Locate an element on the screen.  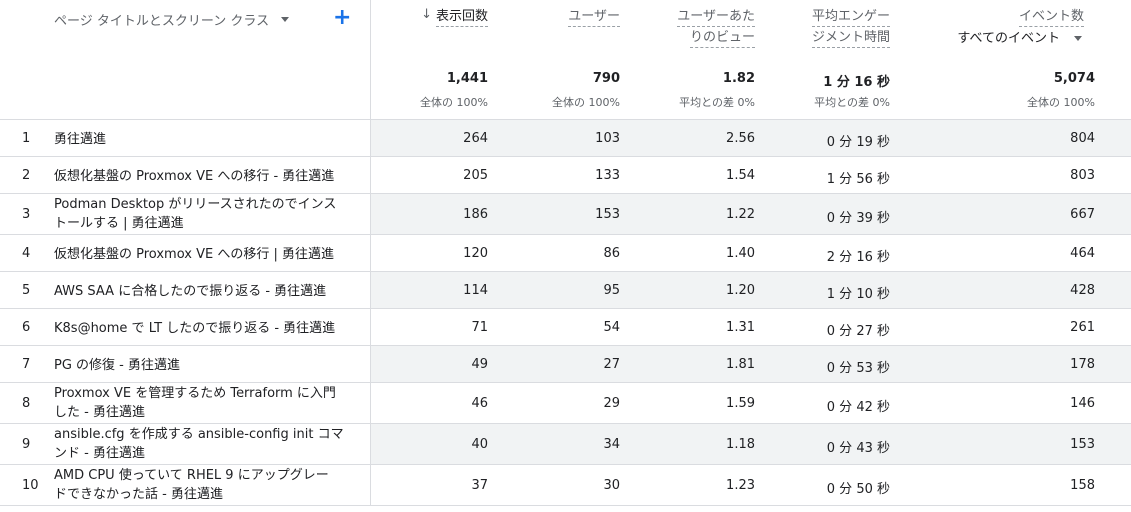
row-page-title-line1: ansible.cfg を作成する ansible-config init コマ is located at coordinates (199, 434).